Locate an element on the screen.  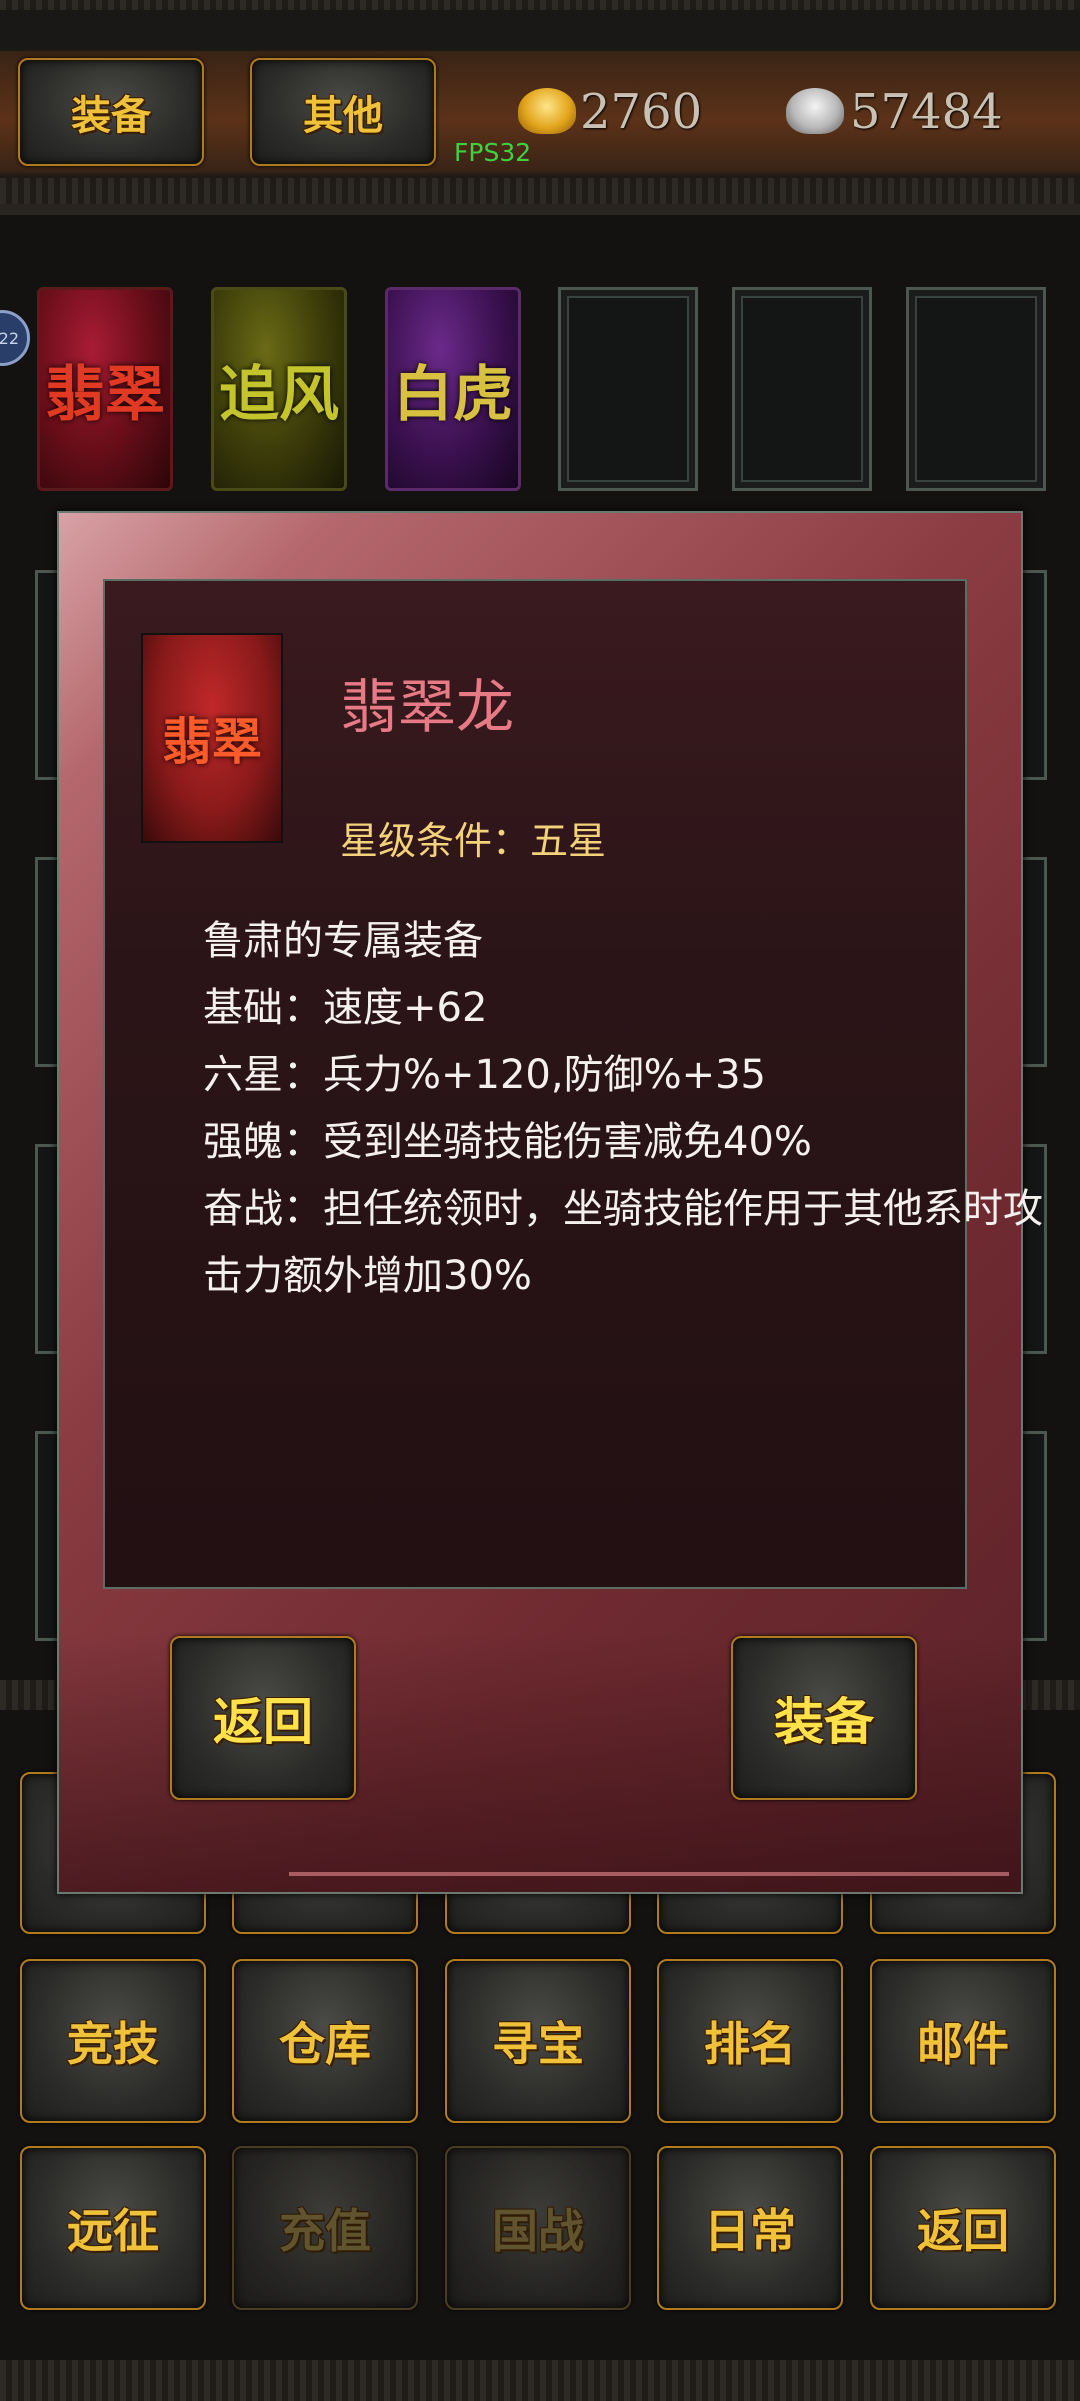
equip-button-label: 装备 is located at coordinates (824, 1721).